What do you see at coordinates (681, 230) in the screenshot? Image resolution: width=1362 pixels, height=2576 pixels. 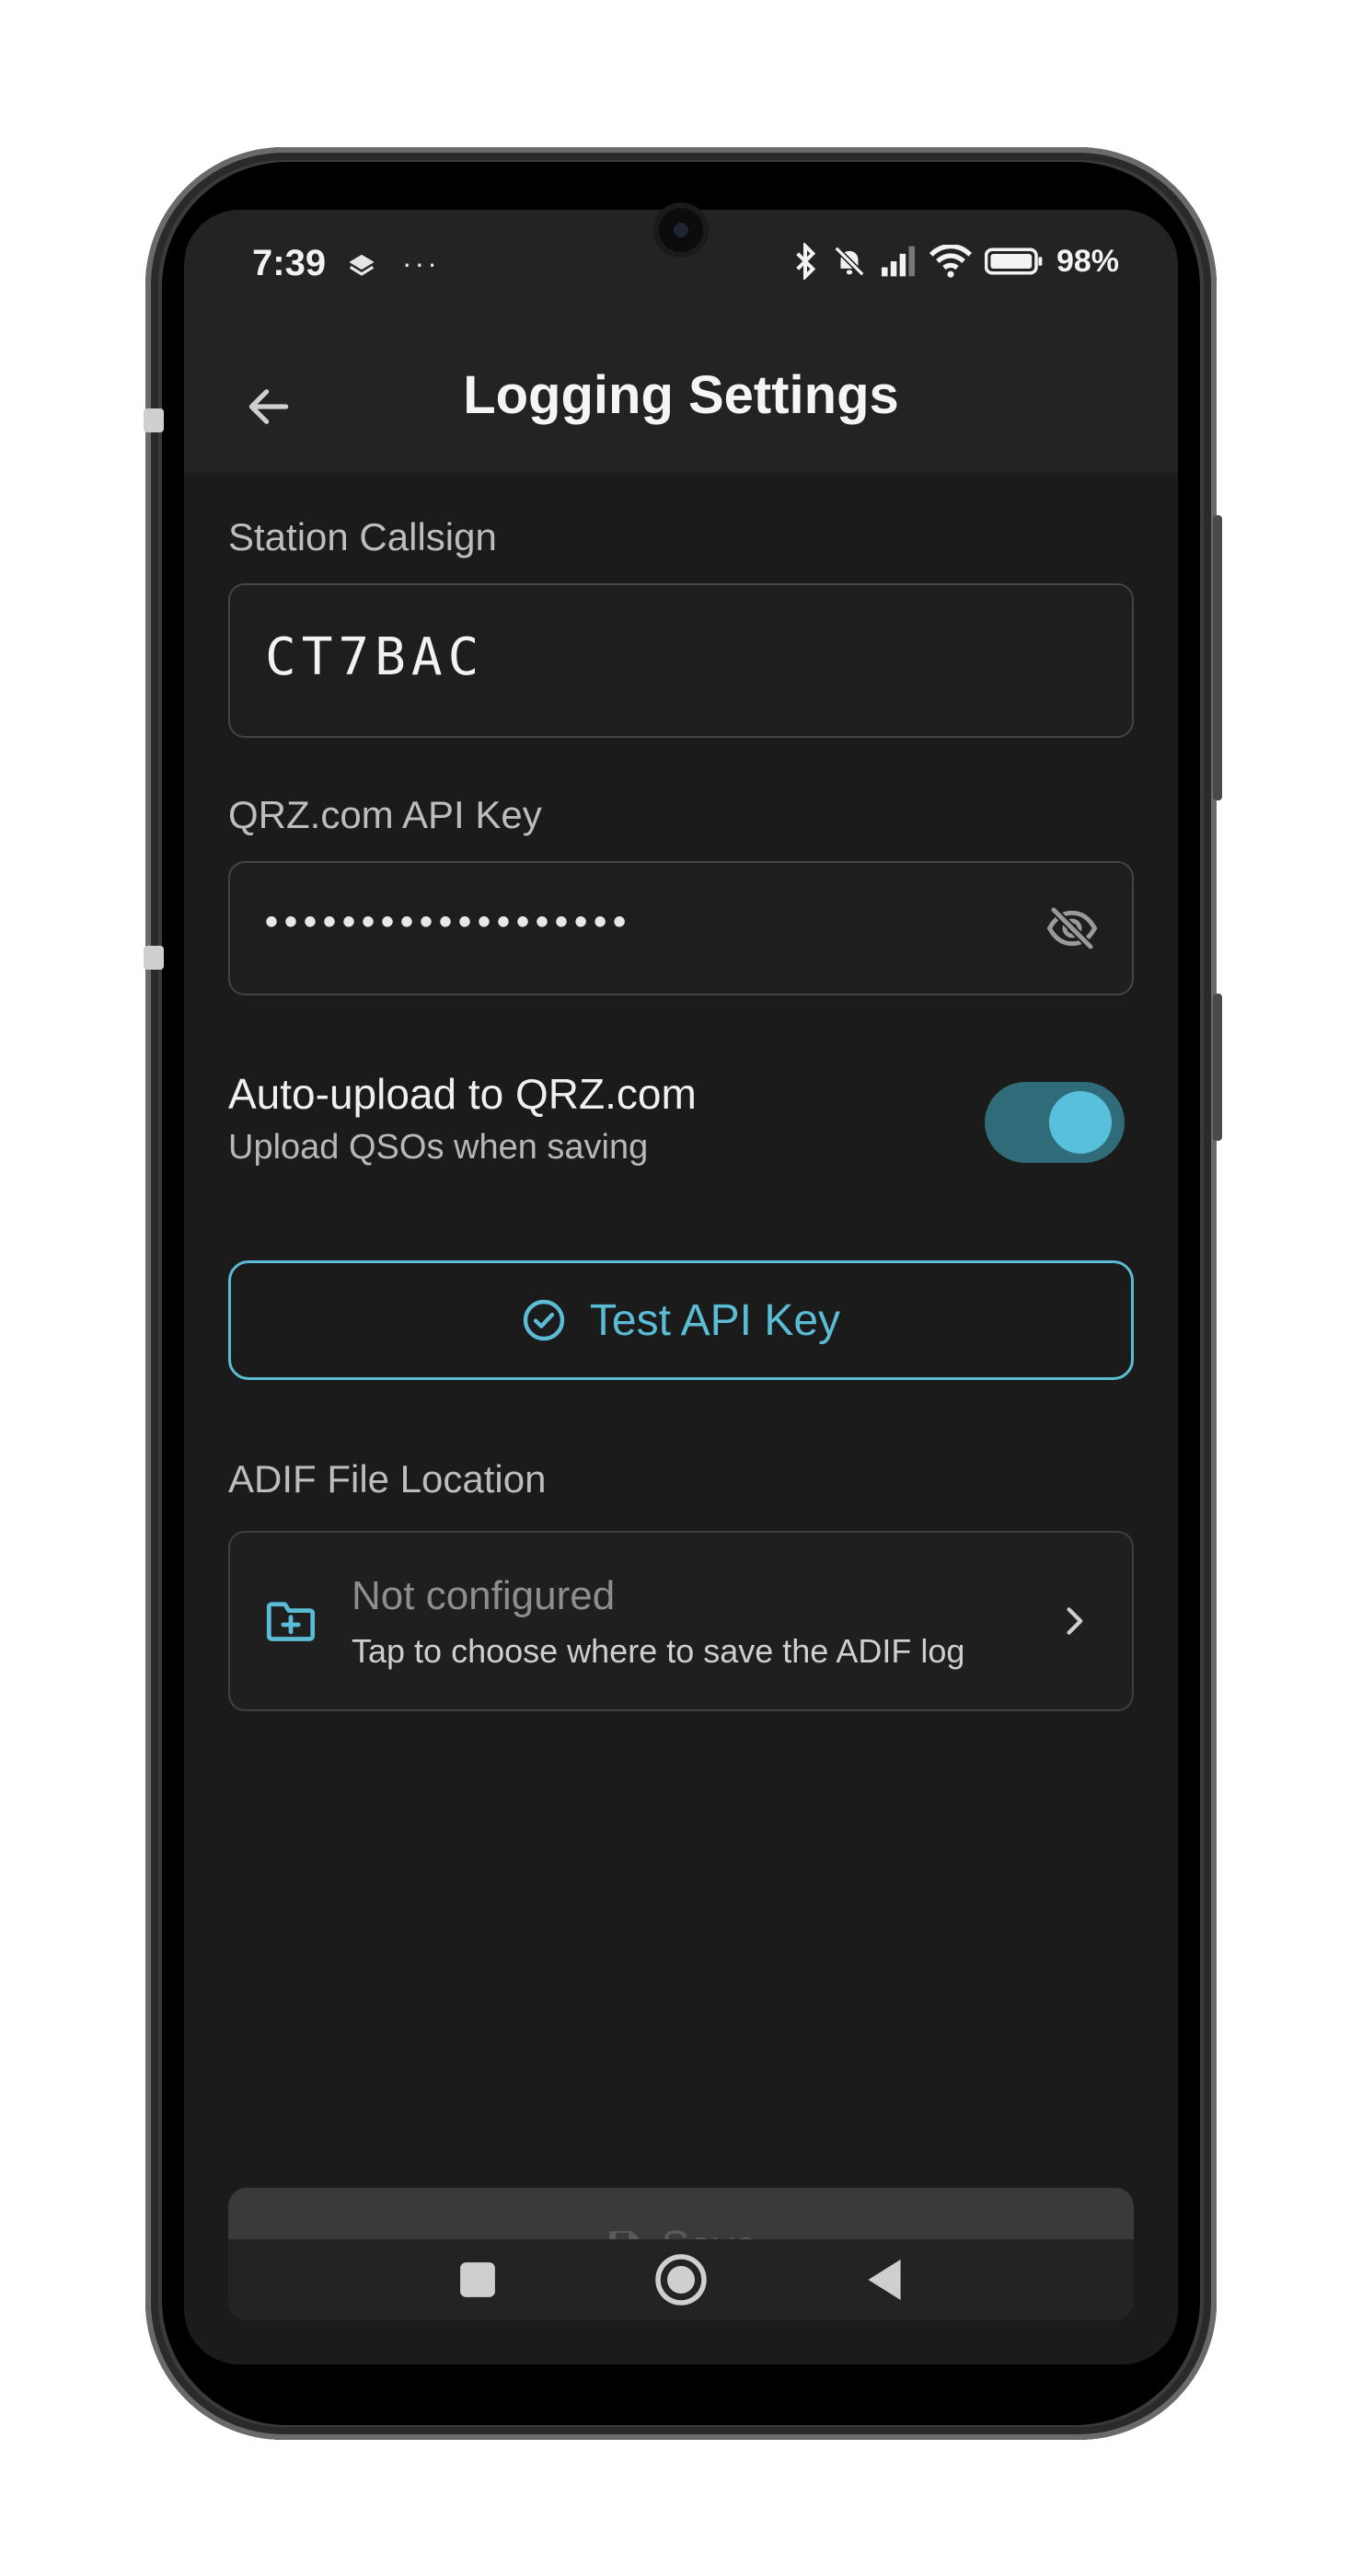 I see `front-camera` at bounding box center [681, 230].